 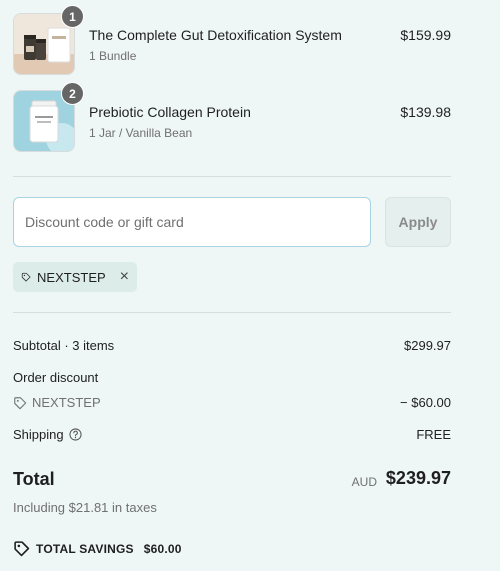 I want to click on apply-discount-button: Apply, so click(x=418, y=222).